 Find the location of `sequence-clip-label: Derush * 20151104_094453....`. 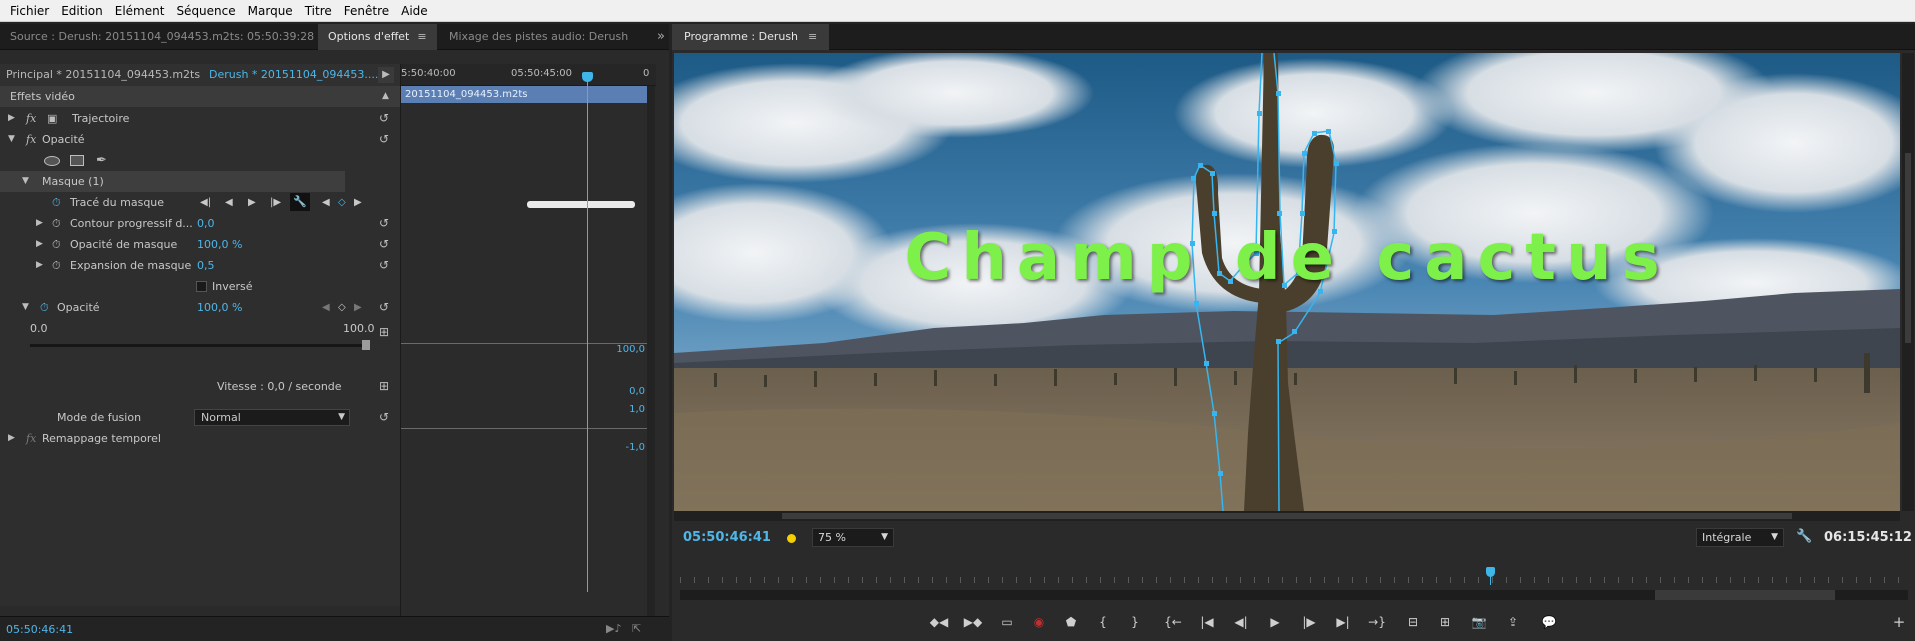

sequence-clip-label: Derush * 20151104_094453.... is located at coordinates (293, 74).